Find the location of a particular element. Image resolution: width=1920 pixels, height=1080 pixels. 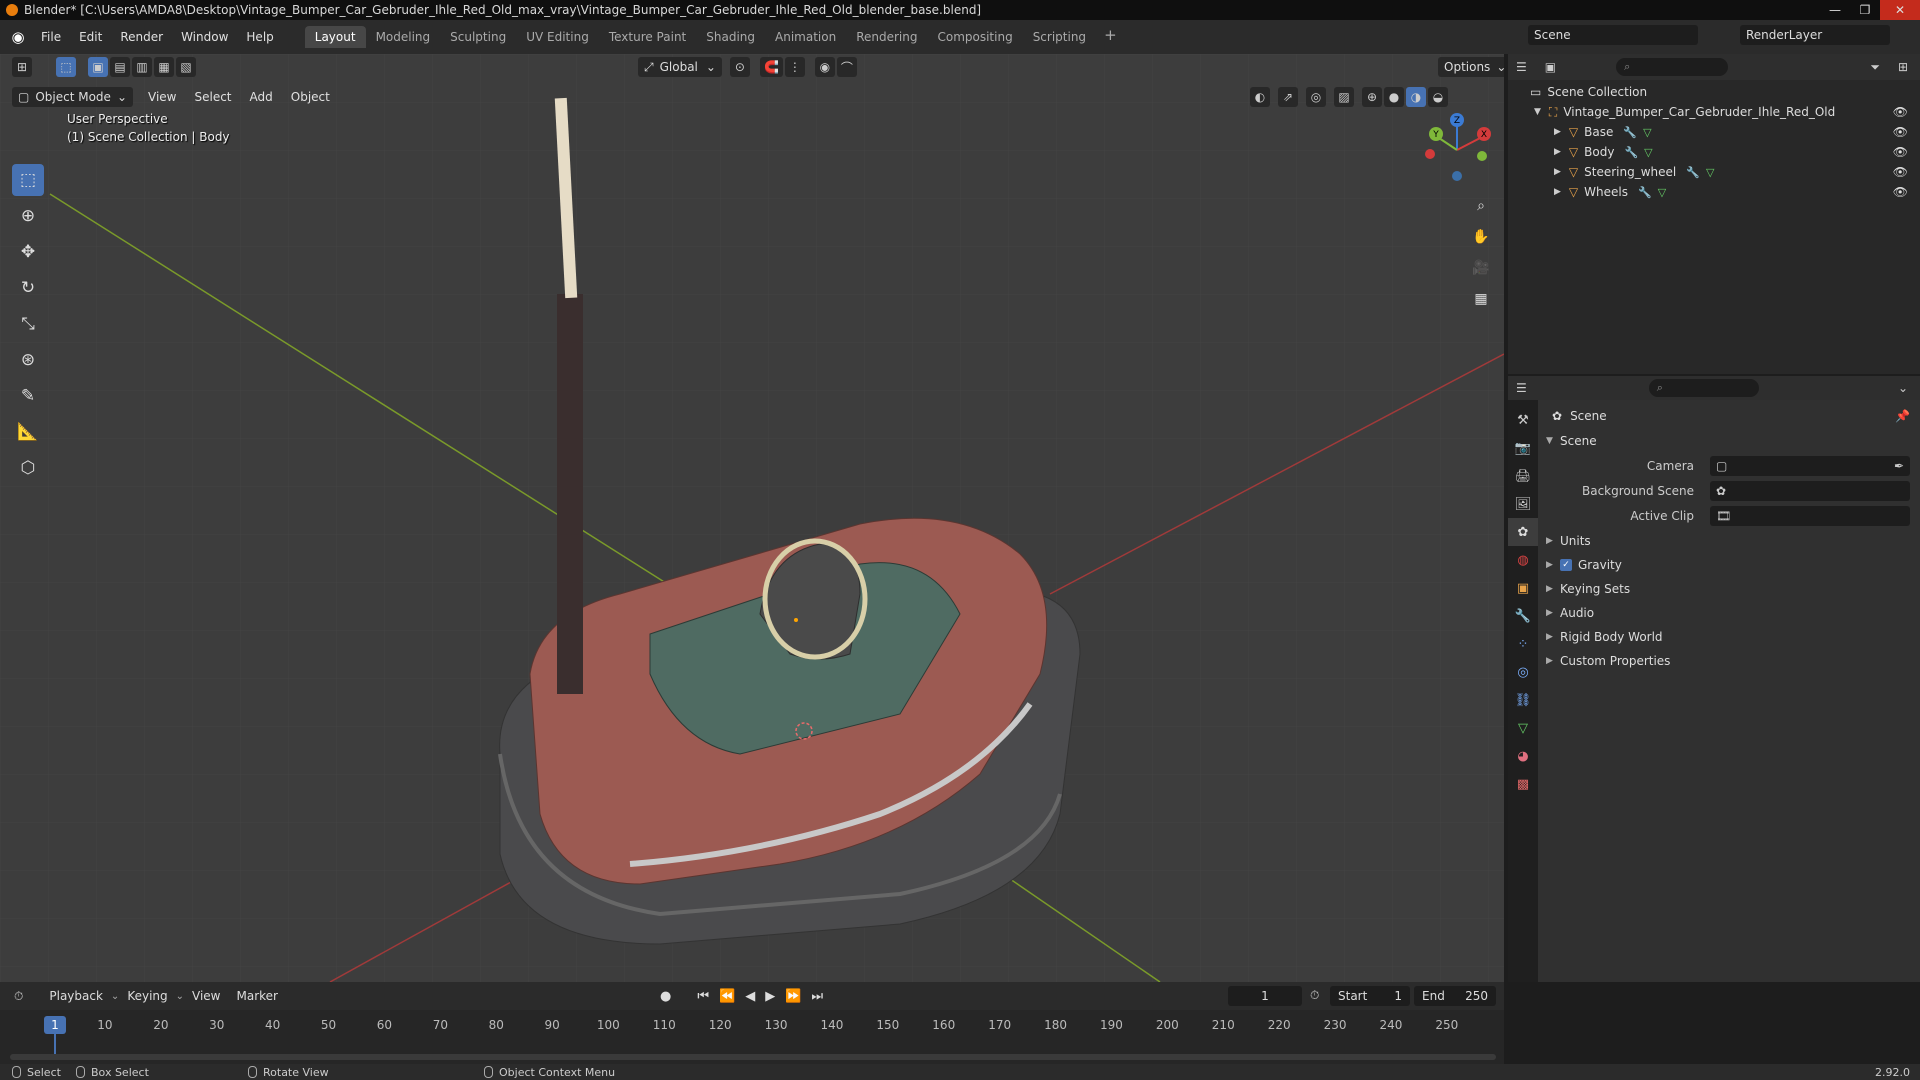

pivot-point-icon: ⊙ is located at coordinates (739, 67).